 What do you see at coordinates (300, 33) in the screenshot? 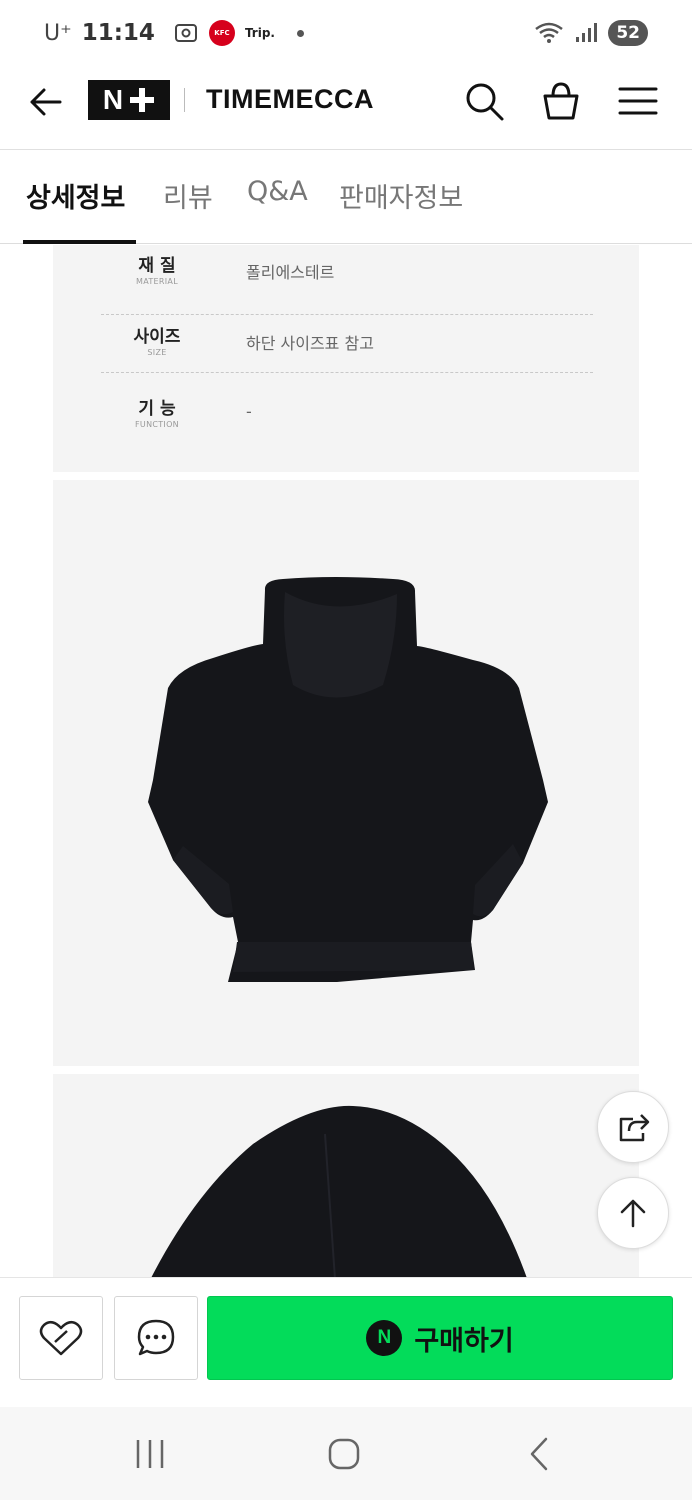
I see `more-notifications-dot` at bounding box center [300, 33].